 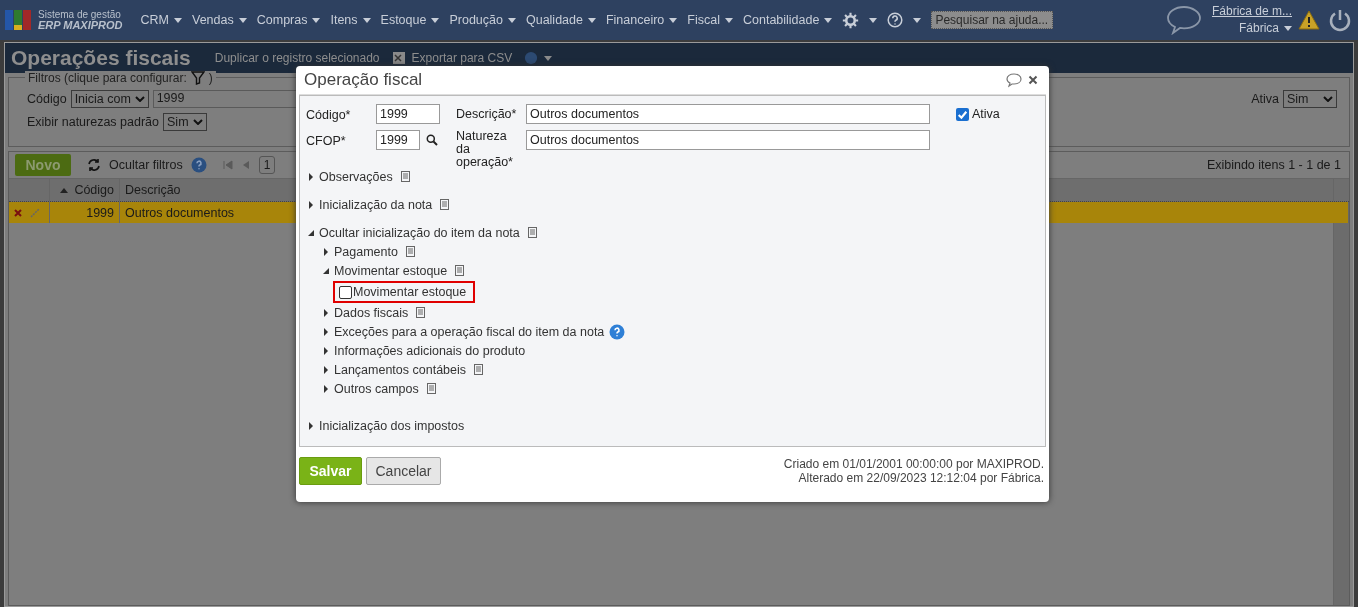 I want to click on code-field: 1999, so click(x=408, y=114).